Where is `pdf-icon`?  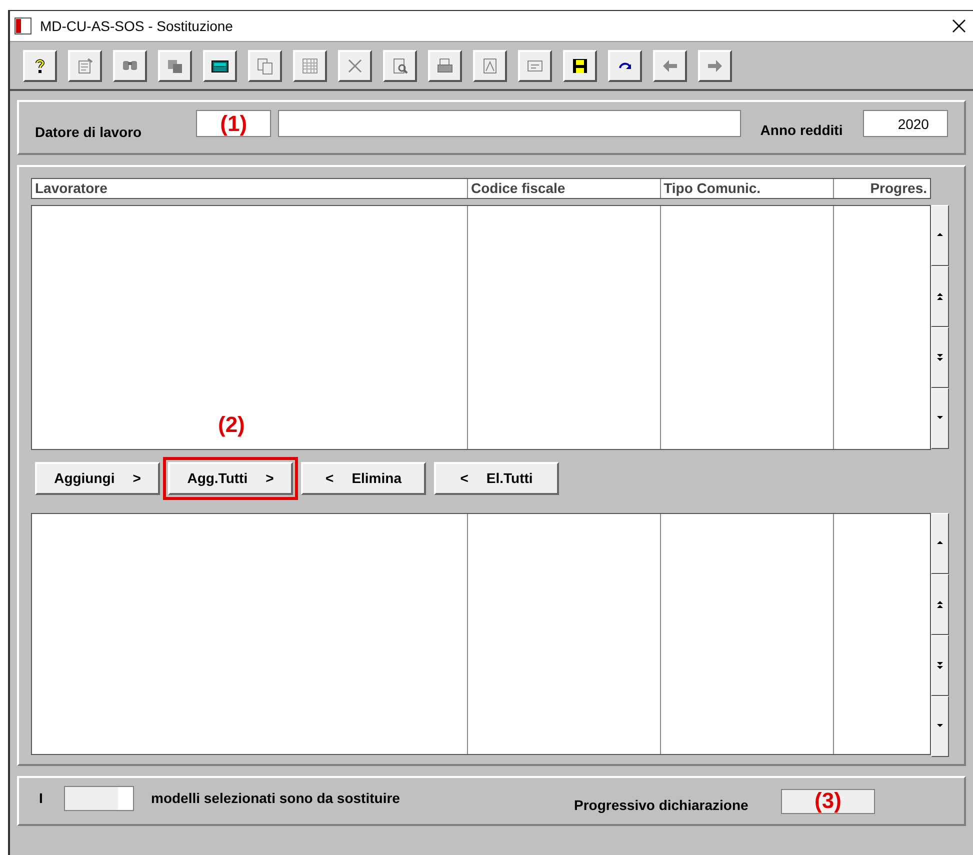
pdf-icon is located at coordinates (490, 65).